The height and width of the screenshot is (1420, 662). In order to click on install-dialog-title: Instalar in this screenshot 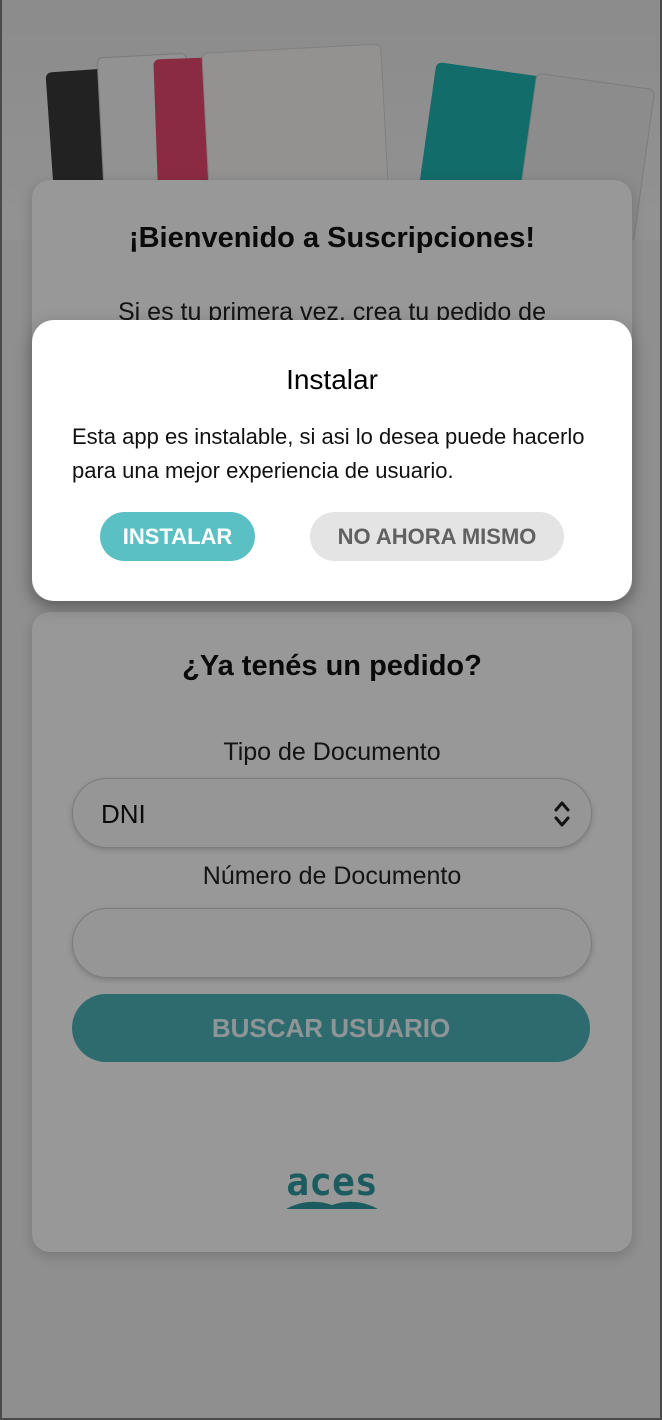, I will do `click(332, 379)`.